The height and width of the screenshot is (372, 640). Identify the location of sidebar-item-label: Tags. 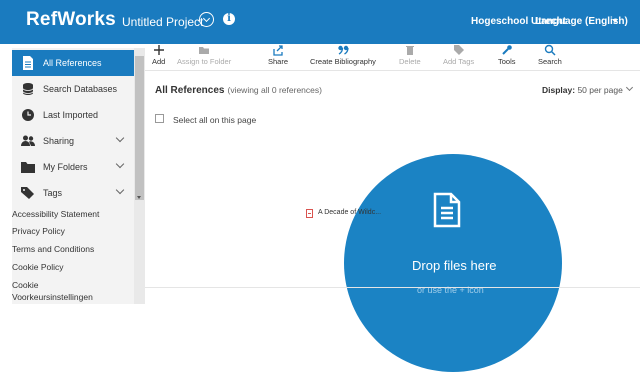
(53, 193).